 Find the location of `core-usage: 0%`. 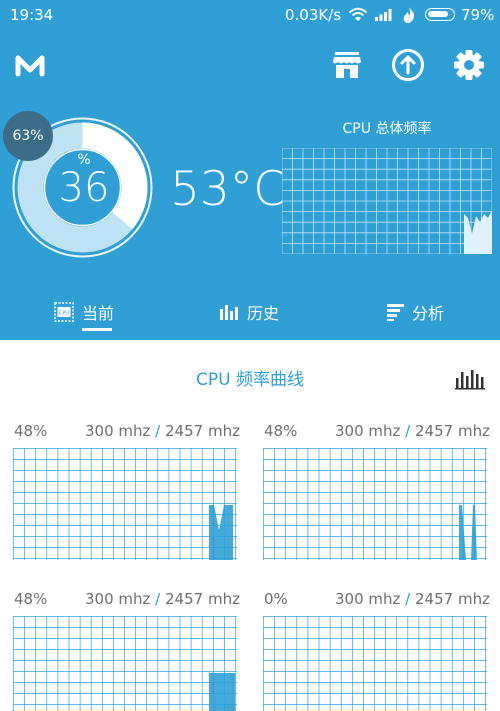

core-usage: 0% is located at coordinates (276, 599).